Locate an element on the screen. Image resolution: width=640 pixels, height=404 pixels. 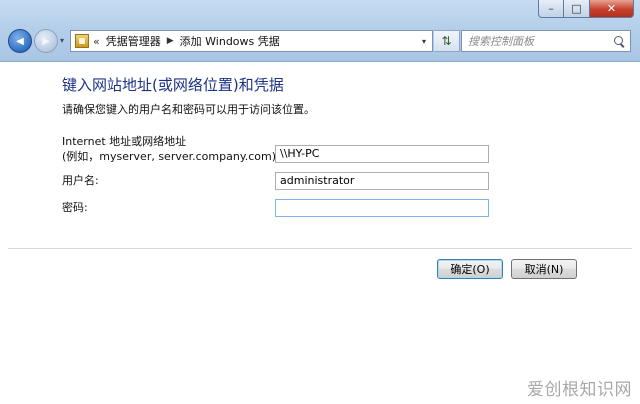
page-title: 键入网站地址(或网络位置)和凭据 is located at coordinates (173, 85).